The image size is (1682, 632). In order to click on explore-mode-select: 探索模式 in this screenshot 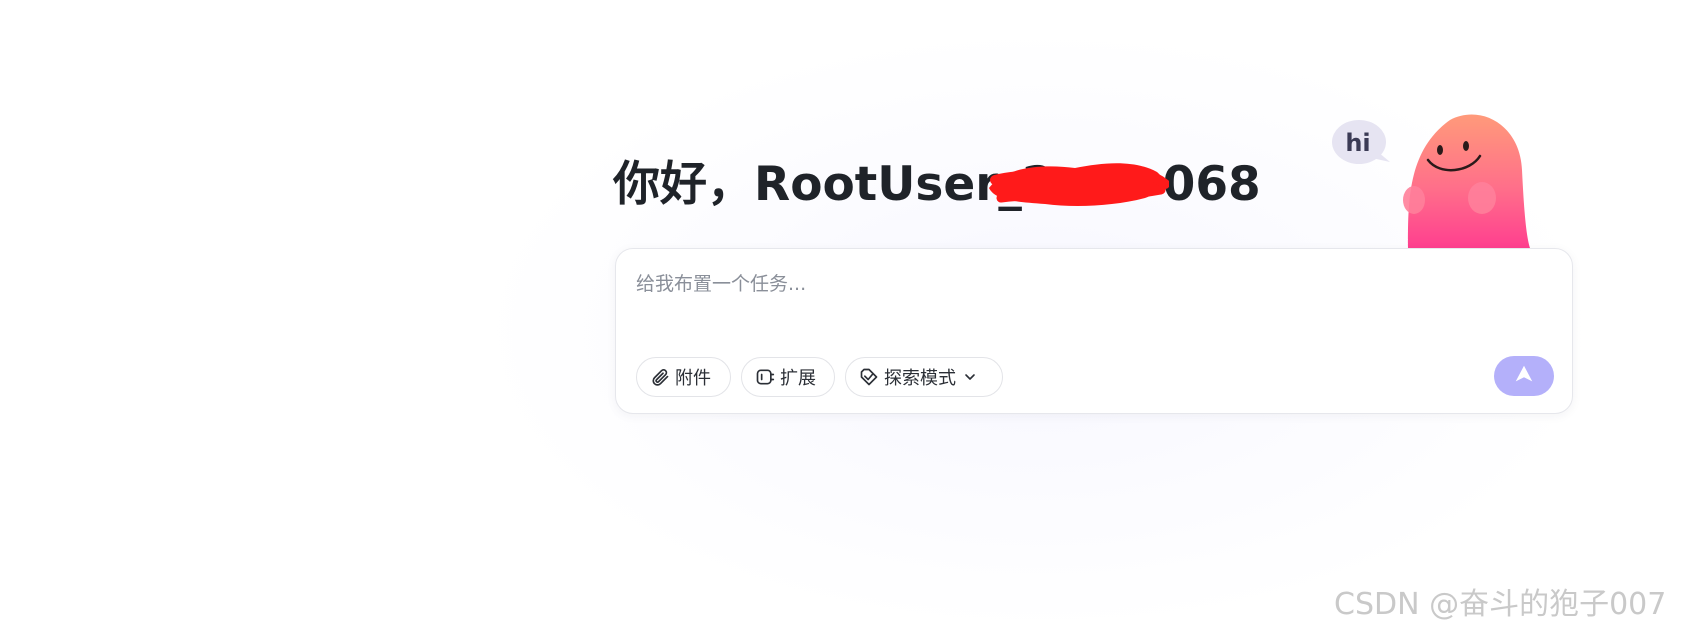, I will do `click(924, 377)`.